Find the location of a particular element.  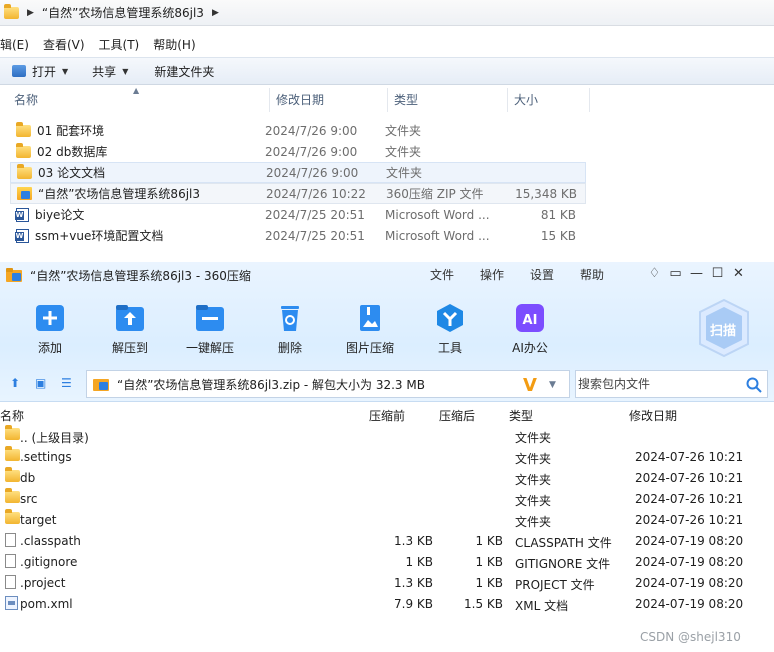

chevron-down-icon: ▼ is located at coordinates (552, 385).